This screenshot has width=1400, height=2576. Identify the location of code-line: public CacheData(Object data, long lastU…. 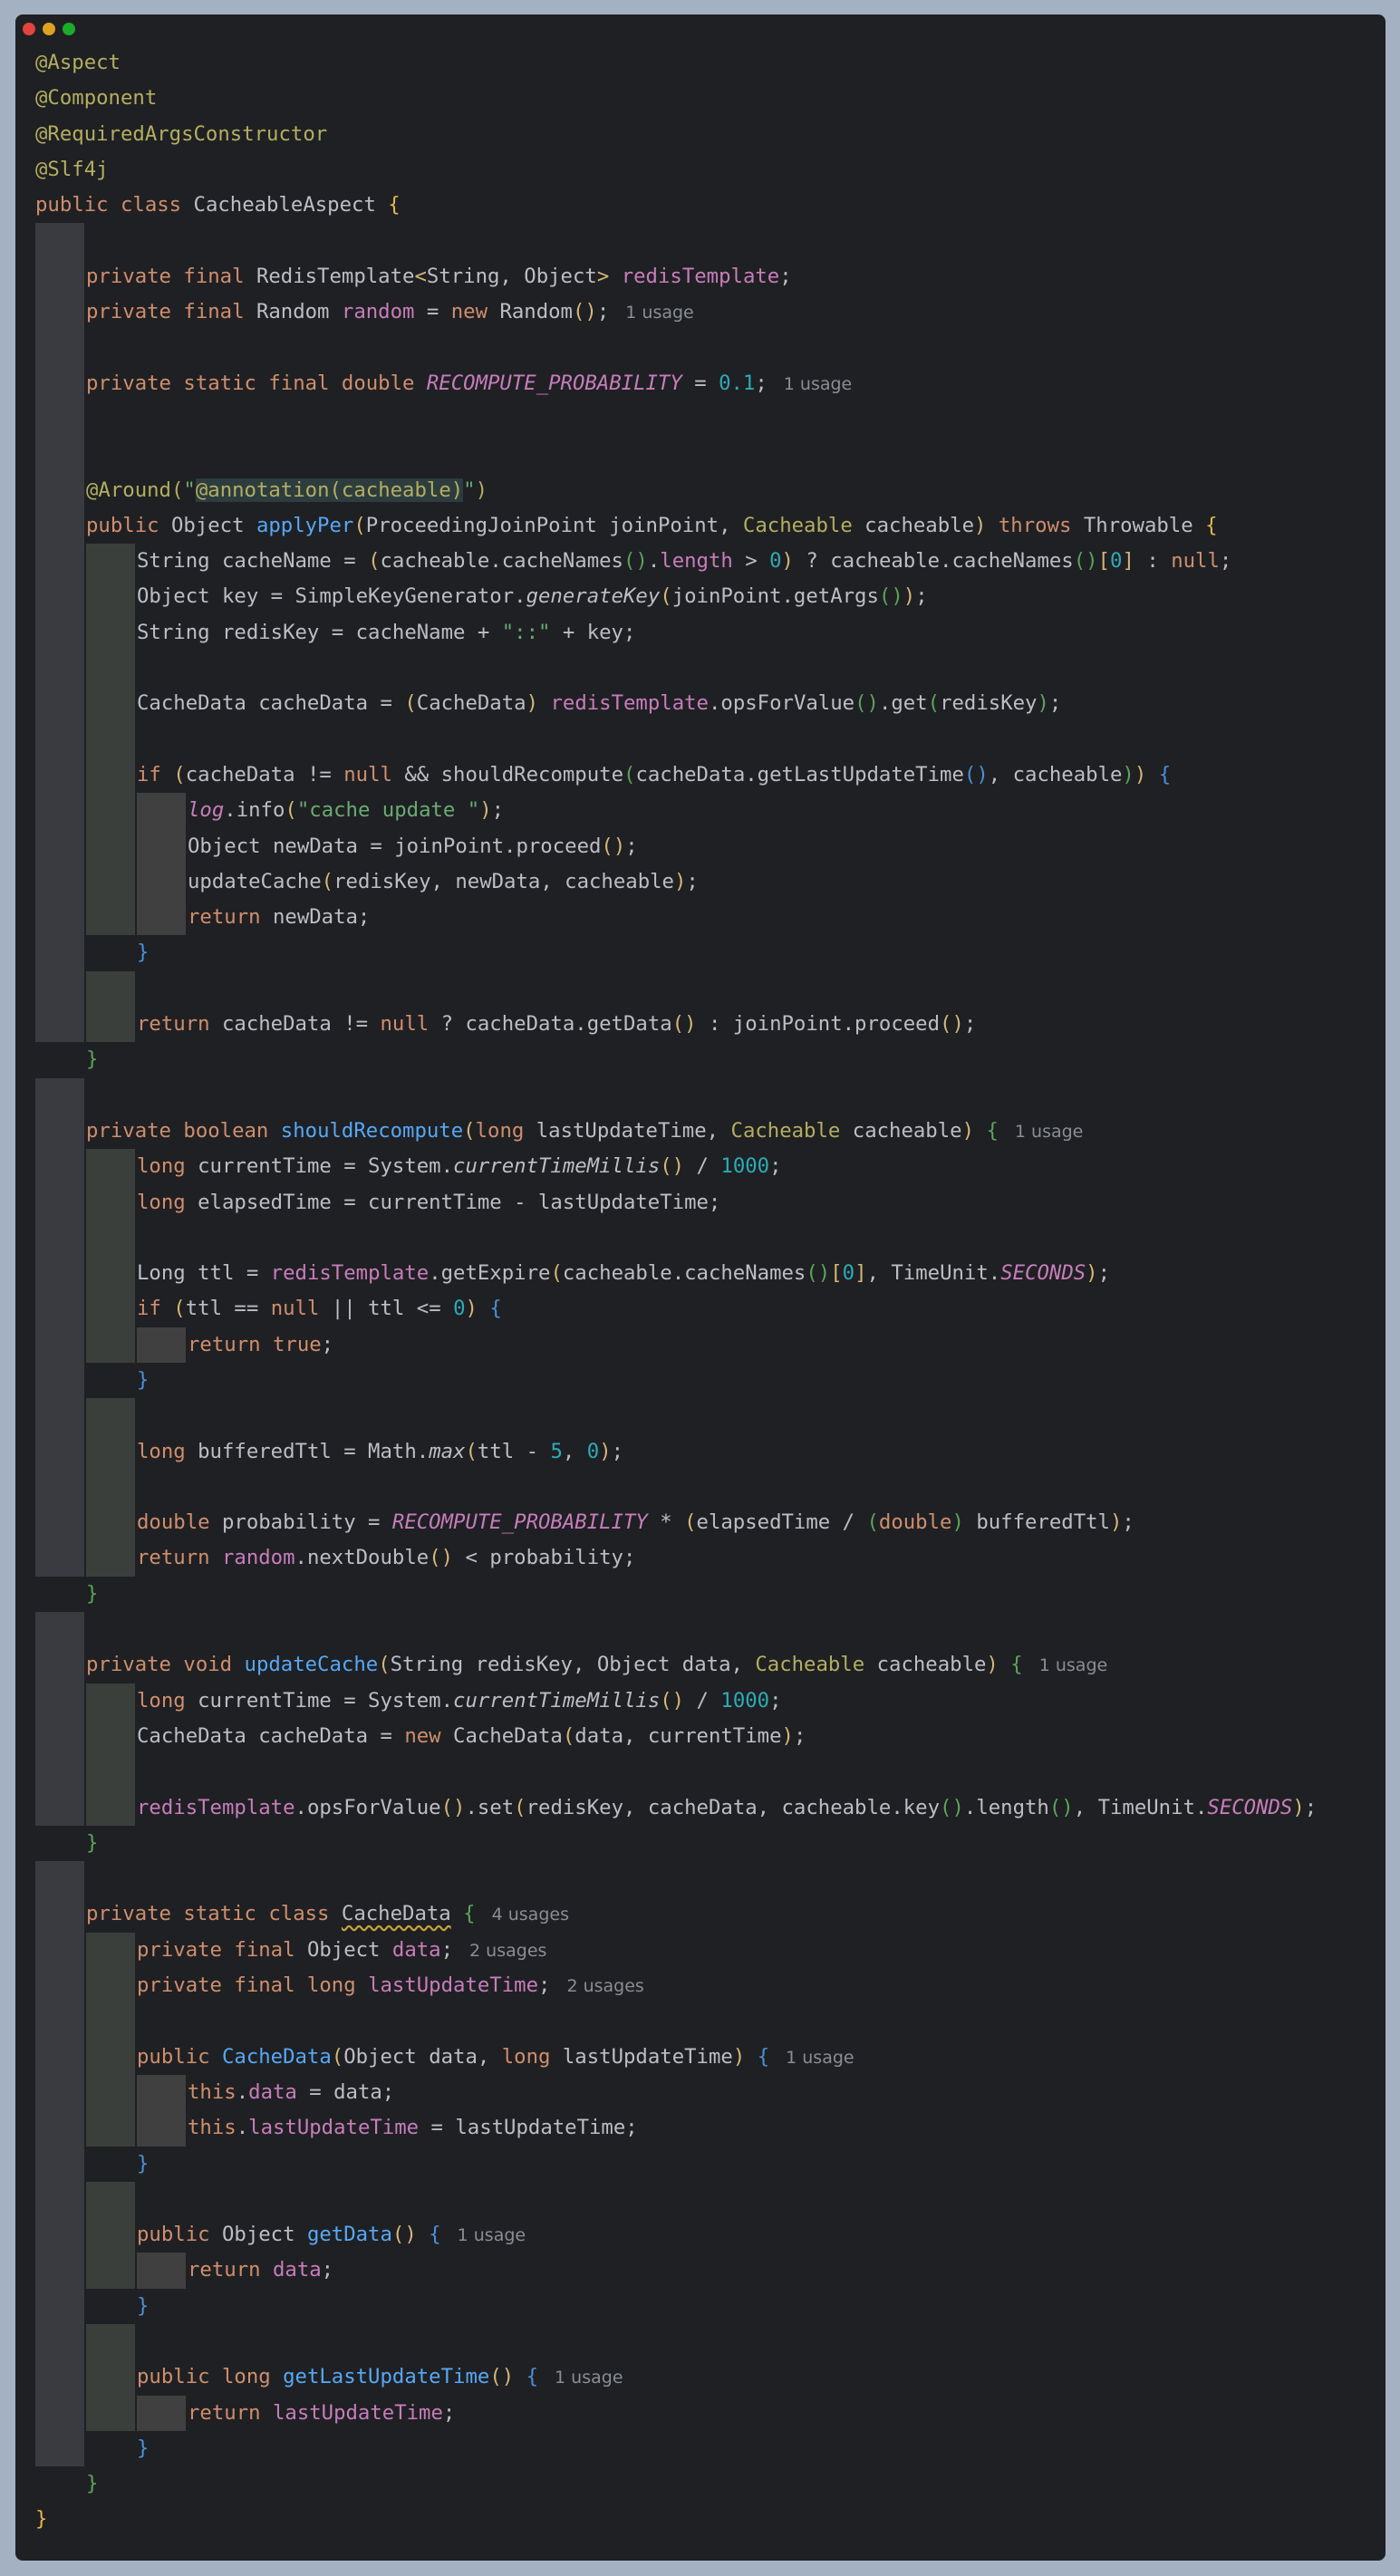
(711, 2057).